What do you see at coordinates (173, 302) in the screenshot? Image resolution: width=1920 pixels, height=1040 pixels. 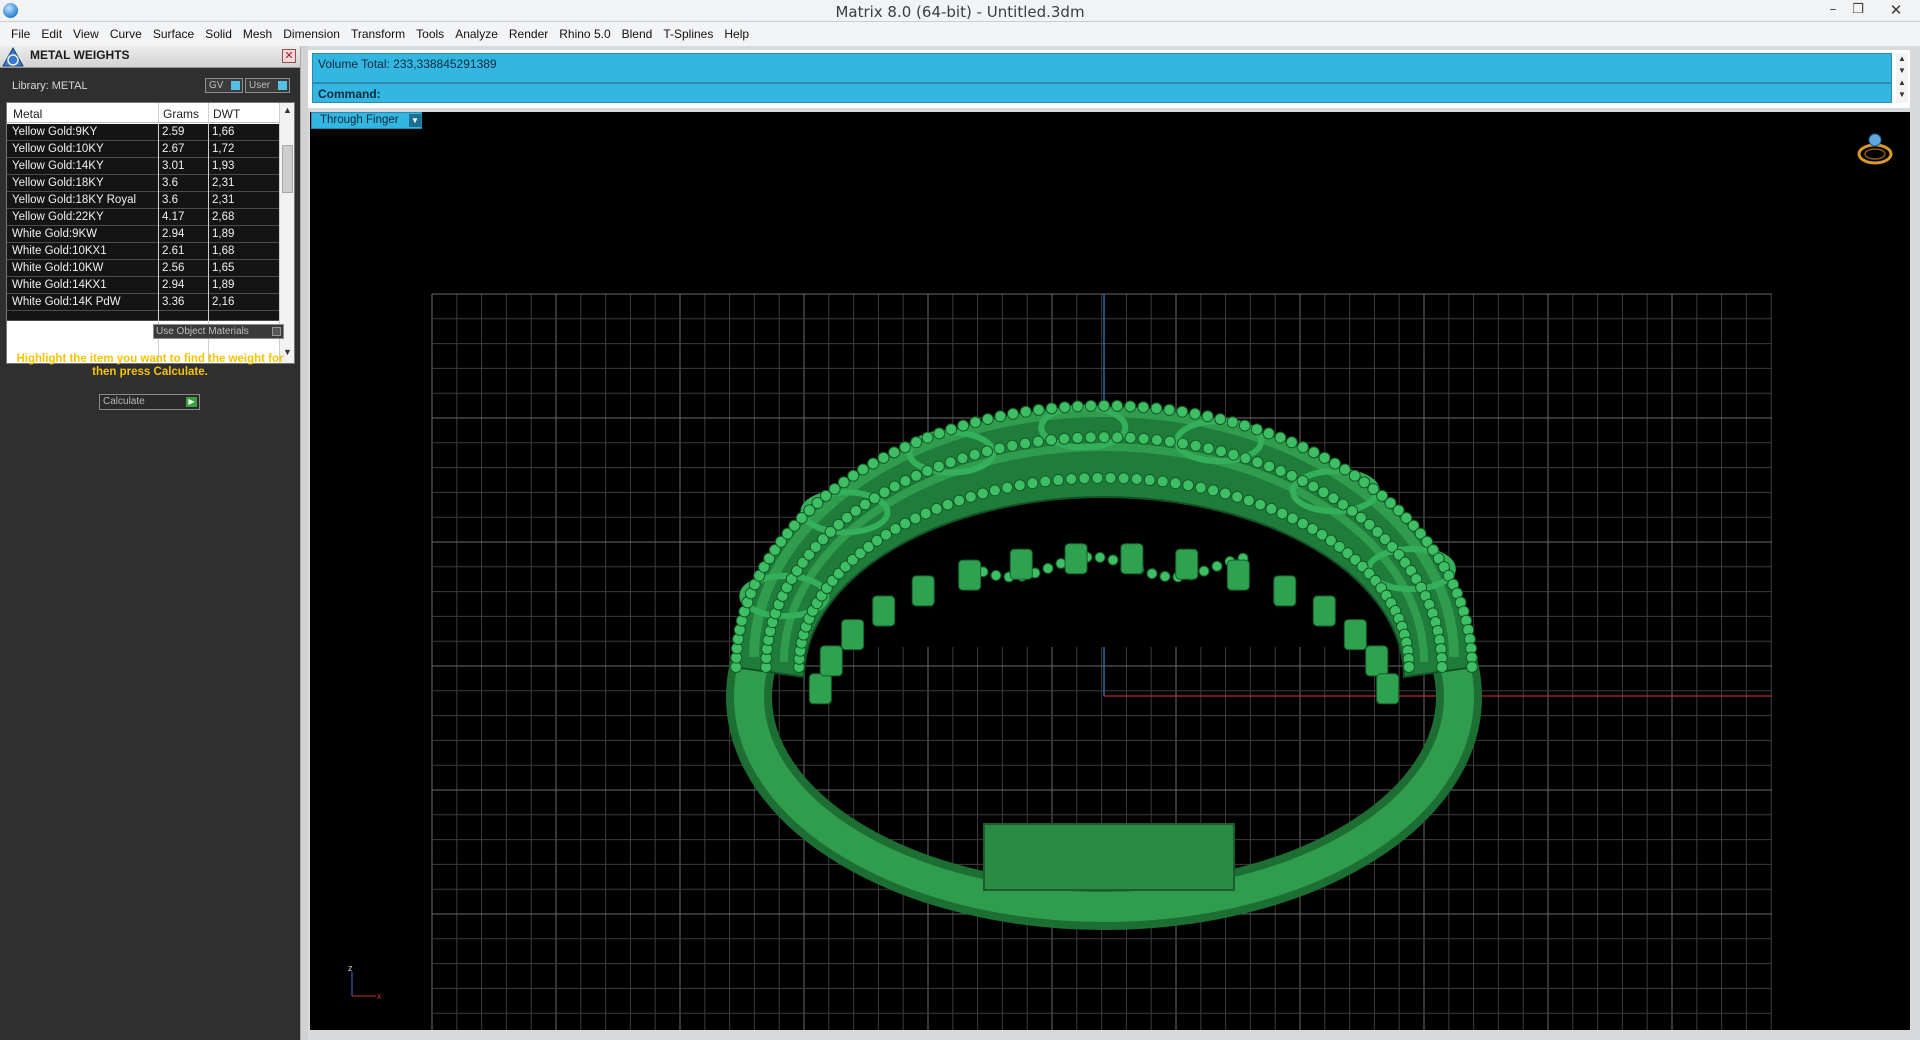 I see `cell-grams: 3.36` at bounding box center [173, 302].